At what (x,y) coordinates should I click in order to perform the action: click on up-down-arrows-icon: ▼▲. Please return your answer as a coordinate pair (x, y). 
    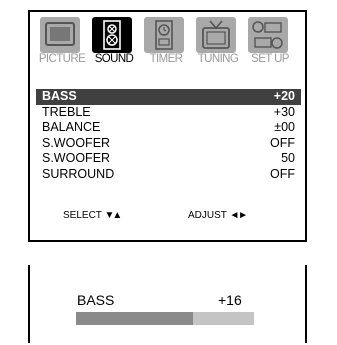
    Looking at the image, I should click on (113, 215).